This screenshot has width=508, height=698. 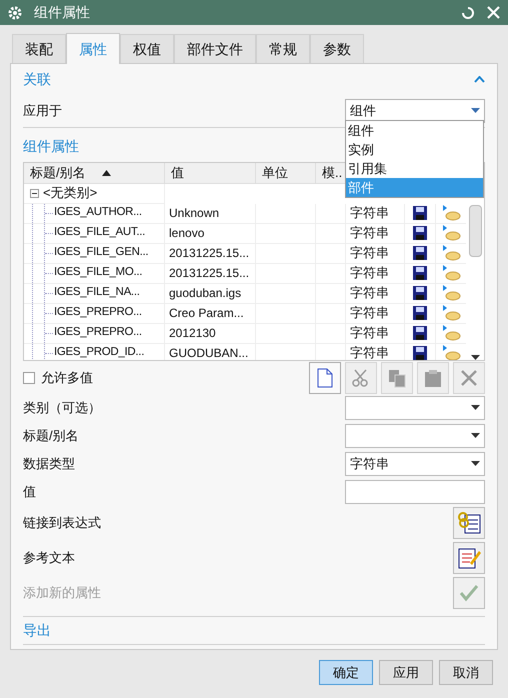 What do you see at coordinates (205, 293) in the screenshot?
I see `table-cell-text: guoduban.igs` at bounding box center [205, 293].